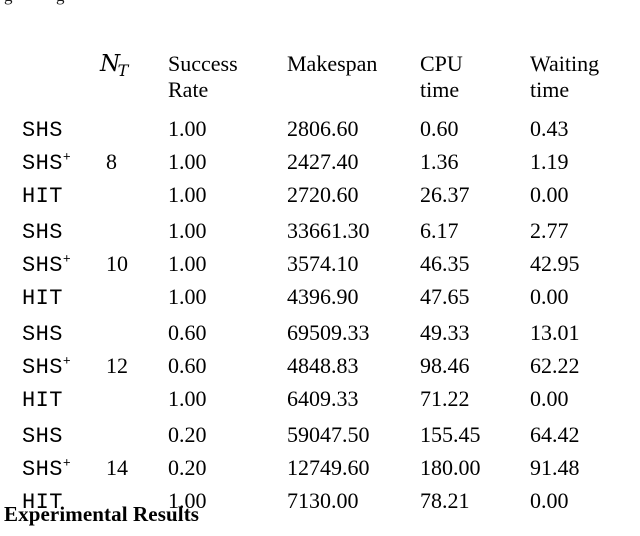 The width and height of the screenshot is (640, 536). Describe the element at coordinates (549, 161) in the screenshot. I see `cell-waiting-time: 1.19` at that location.